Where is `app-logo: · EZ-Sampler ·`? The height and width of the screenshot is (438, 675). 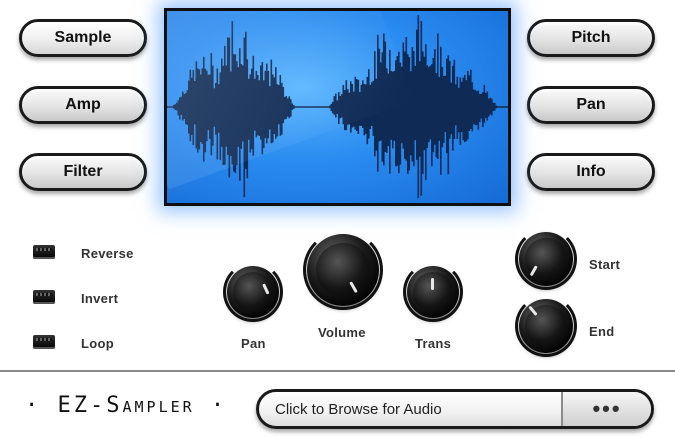
app-logo: · EZ-Sampler · is located at coordinates (126, 405).